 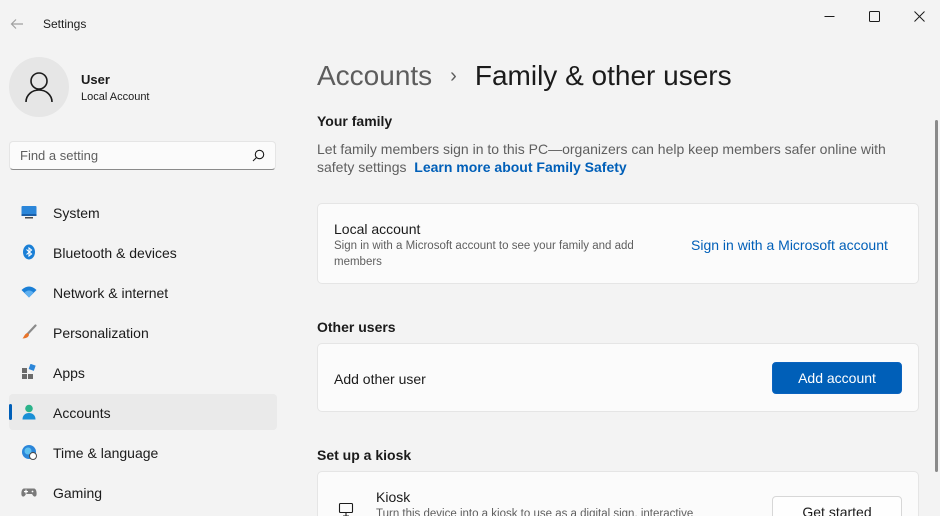 I want to click on local-account-title: Local account, so click(x=377, y=229).